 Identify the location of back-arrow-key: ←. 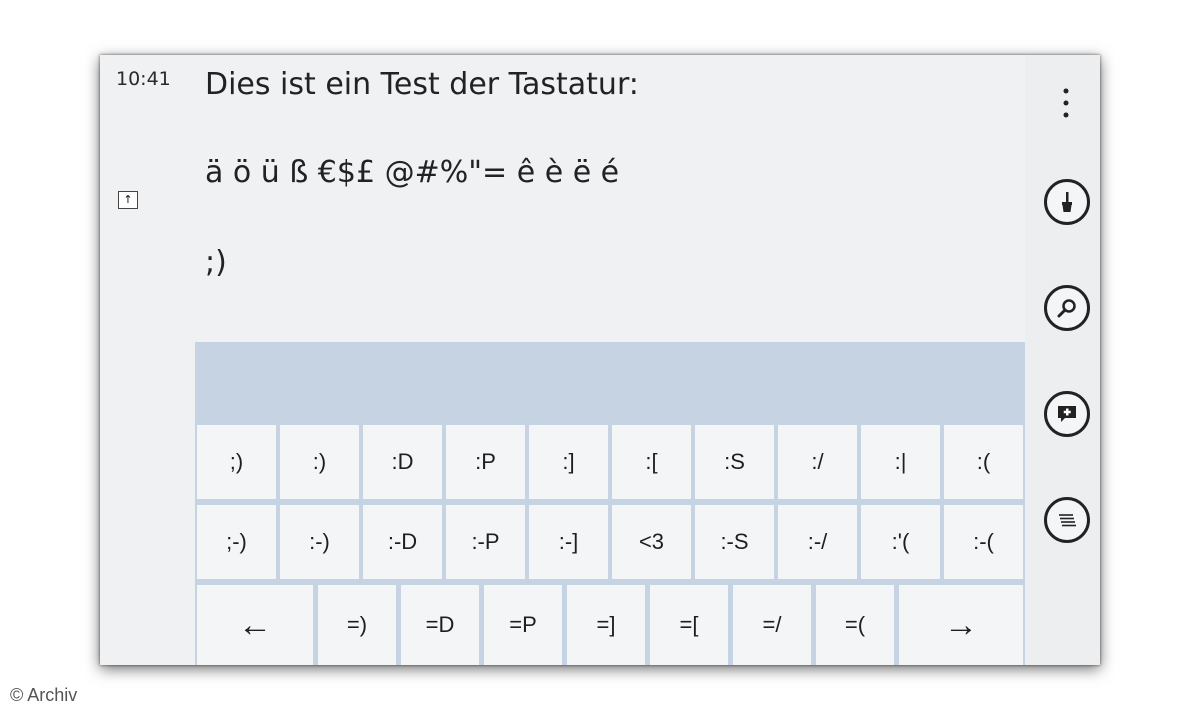
(255, 625).